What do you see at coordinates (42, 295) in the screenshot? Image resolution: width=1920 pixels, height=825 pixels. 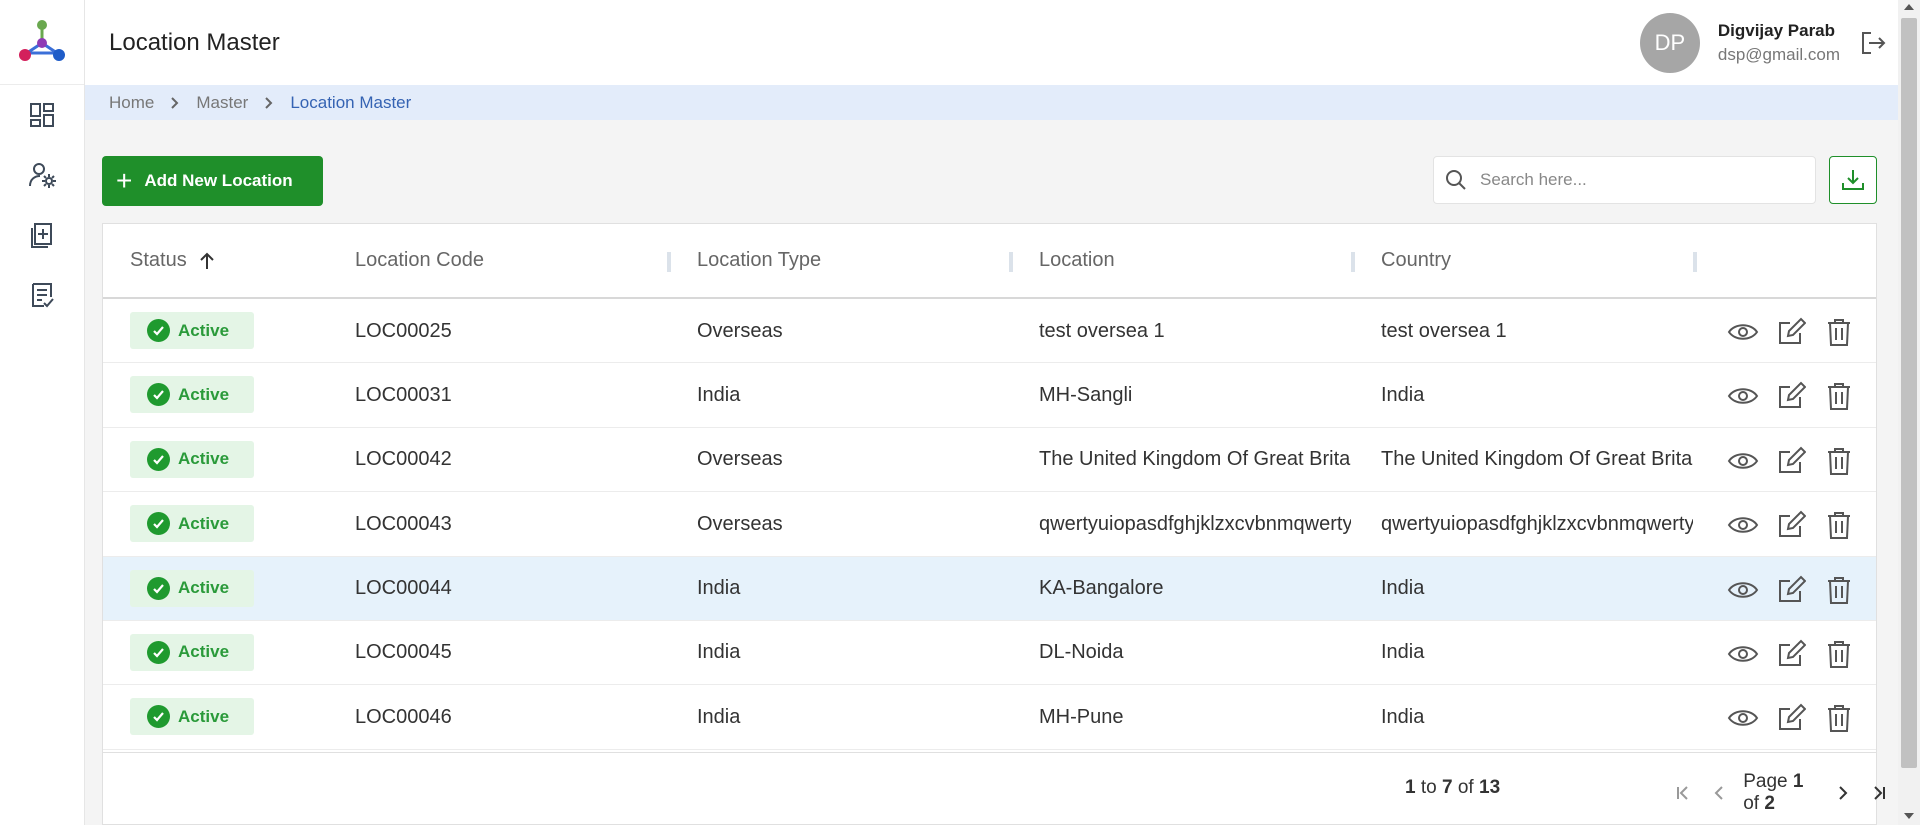 I see `nav-checklist` at bounding box center [42, 295].